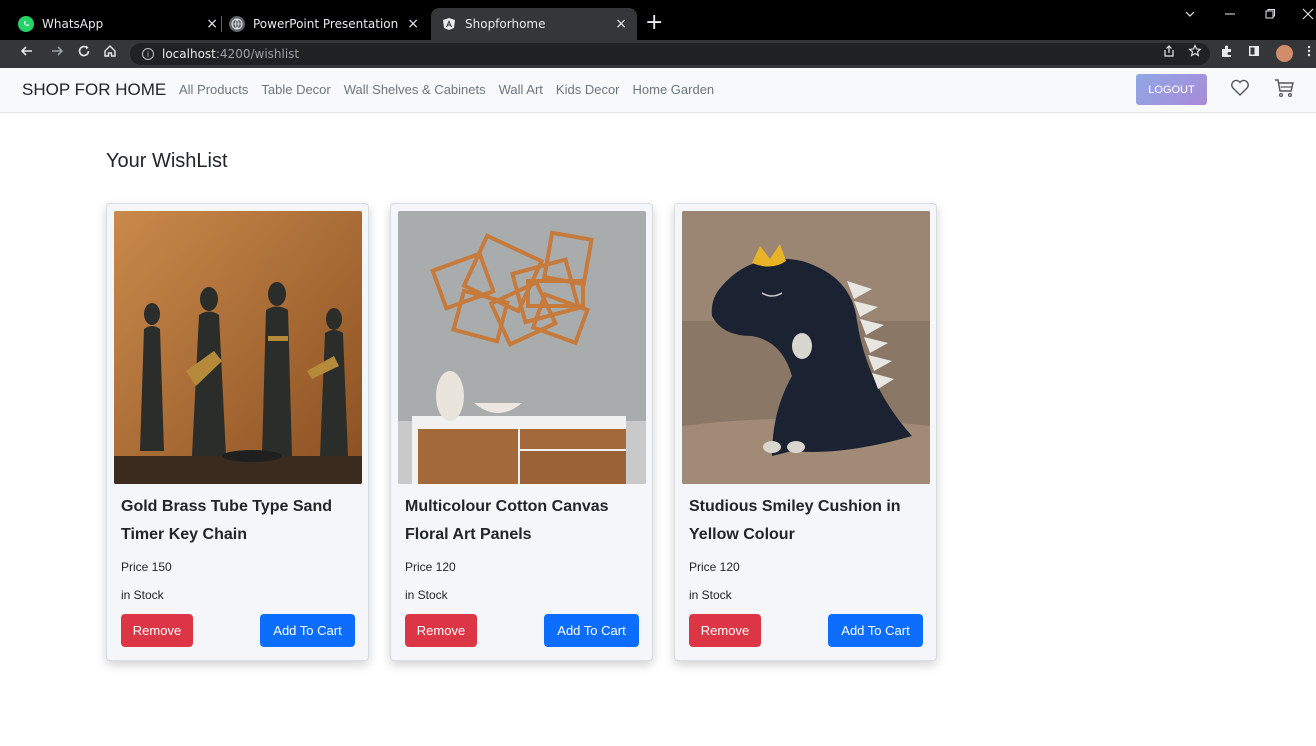  I want to click on url-host: localhost, so click(189, 54).